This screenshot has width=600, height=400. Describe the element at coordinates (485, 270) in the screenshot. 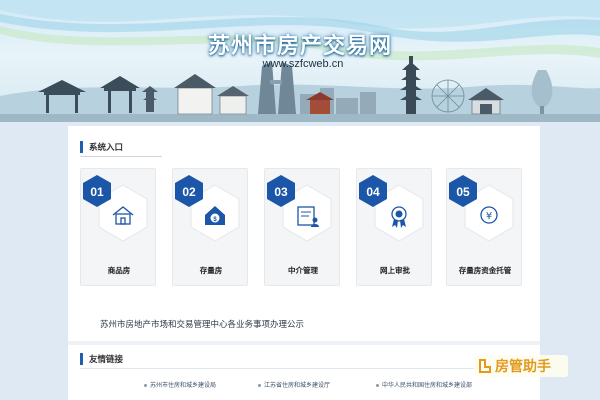

I see `card-label: 存量房资金托管` at that location.